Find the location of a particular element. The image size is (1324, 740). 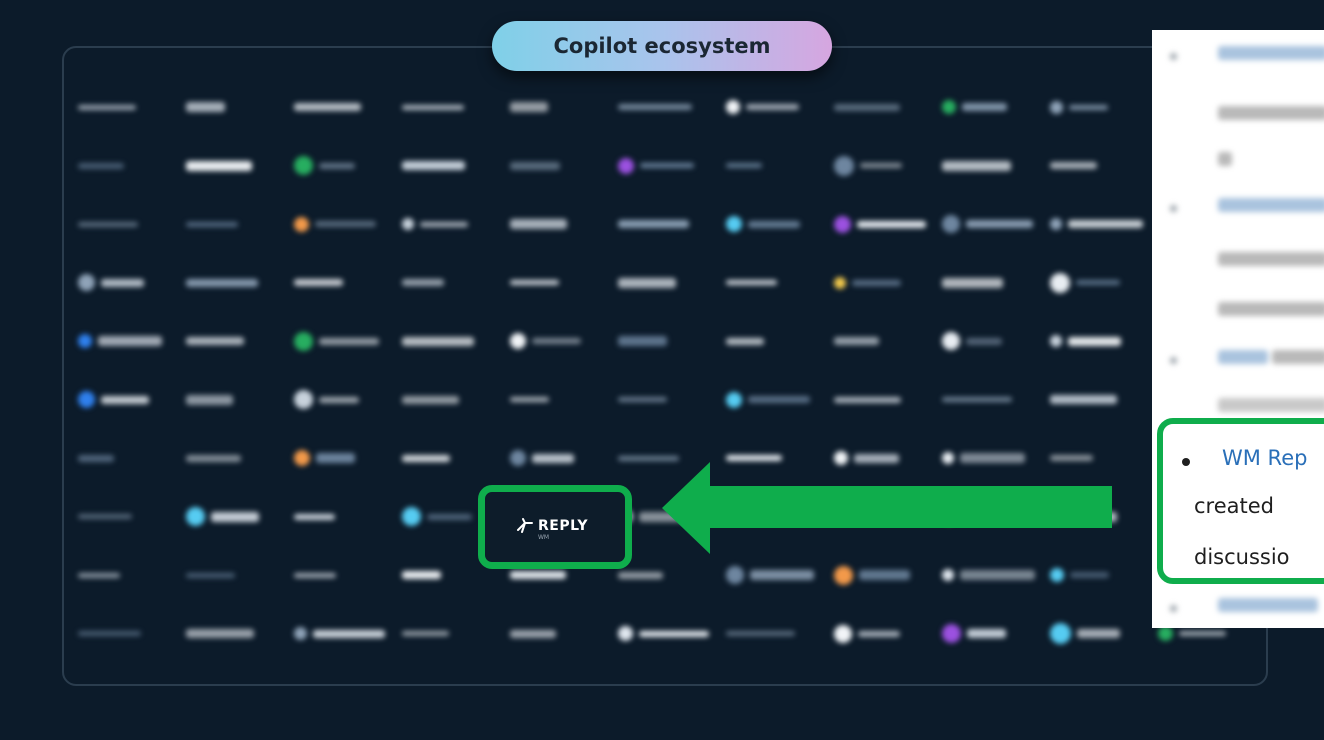

document-line: discussio is located at coordinates (1242, 557).